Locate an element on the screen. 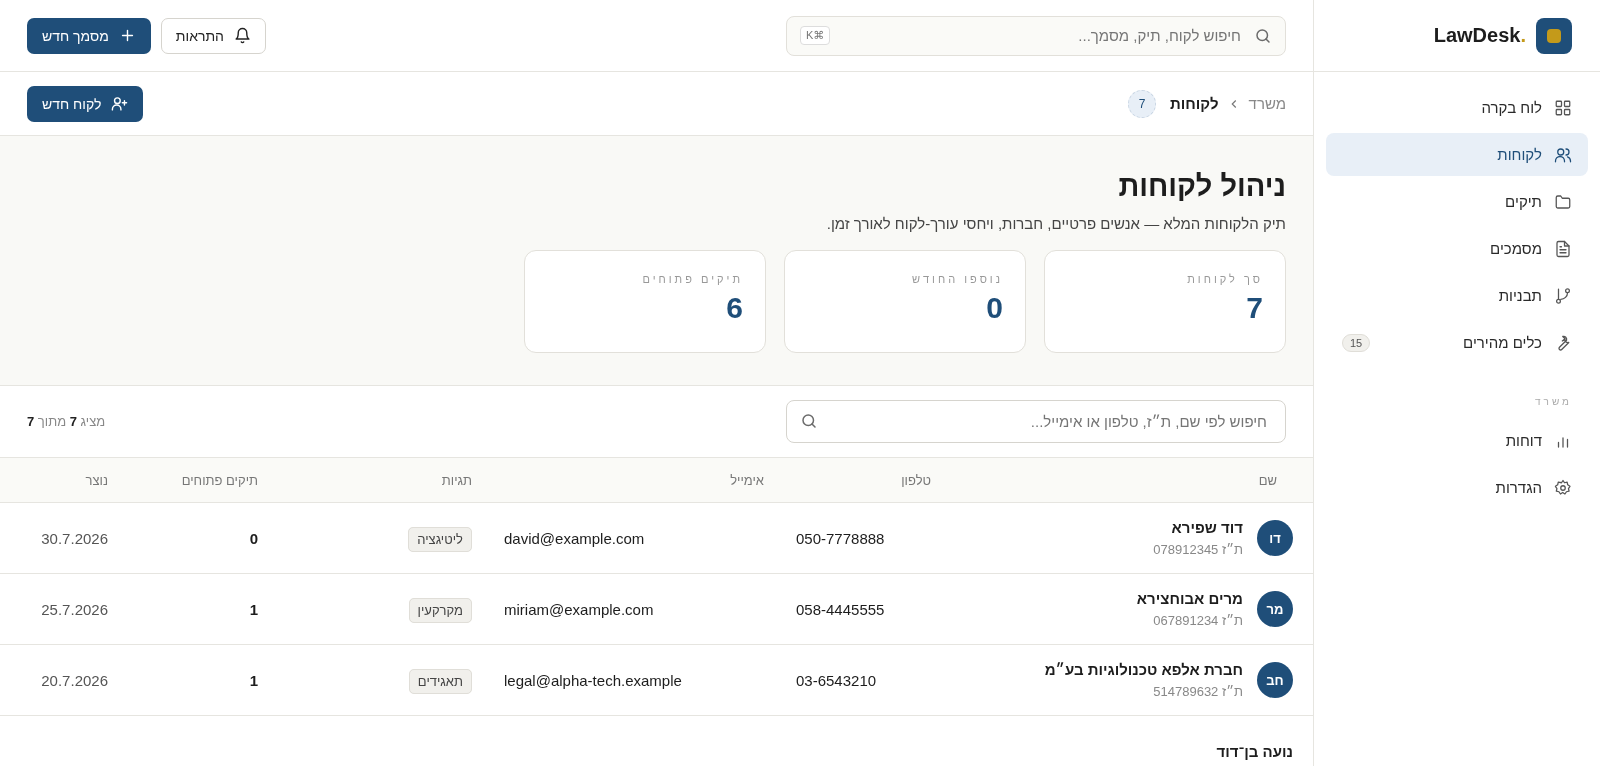  sidebar-item: תיקים is located at coordinates (1457, 201).